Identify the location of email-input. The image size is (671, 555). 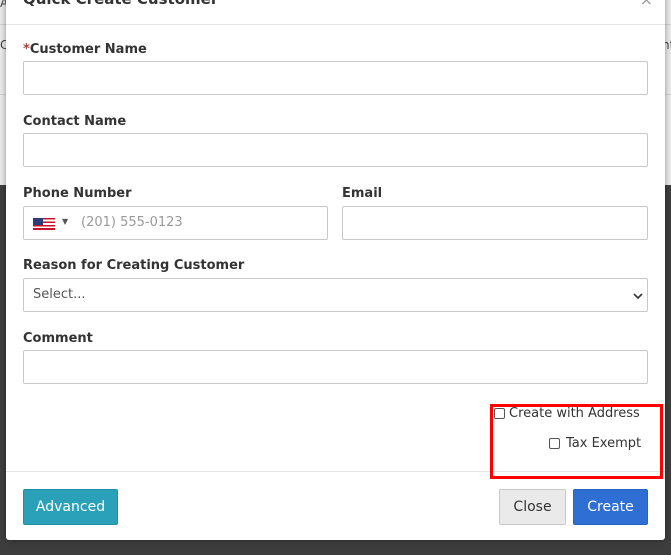
(495, 223).